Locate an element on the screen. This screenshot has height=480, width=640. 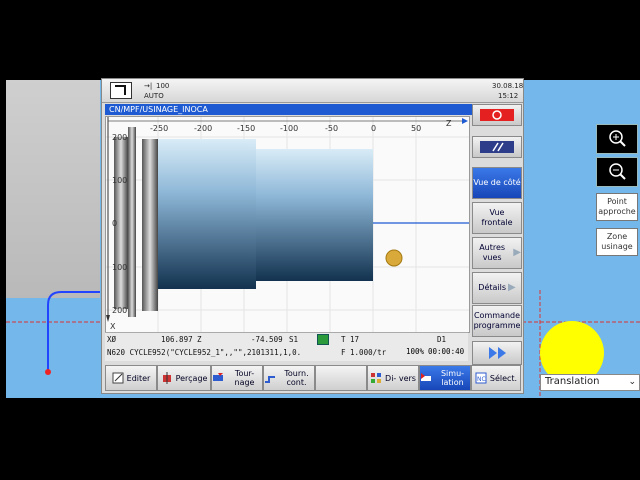
program-path: CN/MPF/USINAGE_INOCA is located at coordinates (158, 109).